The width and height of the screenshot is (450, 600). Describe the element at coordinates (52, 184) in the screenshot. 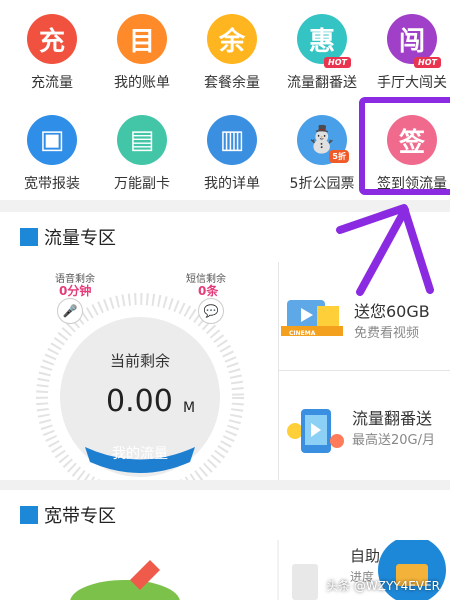

I see `broadband-install-label: 宽带报装` at that location.